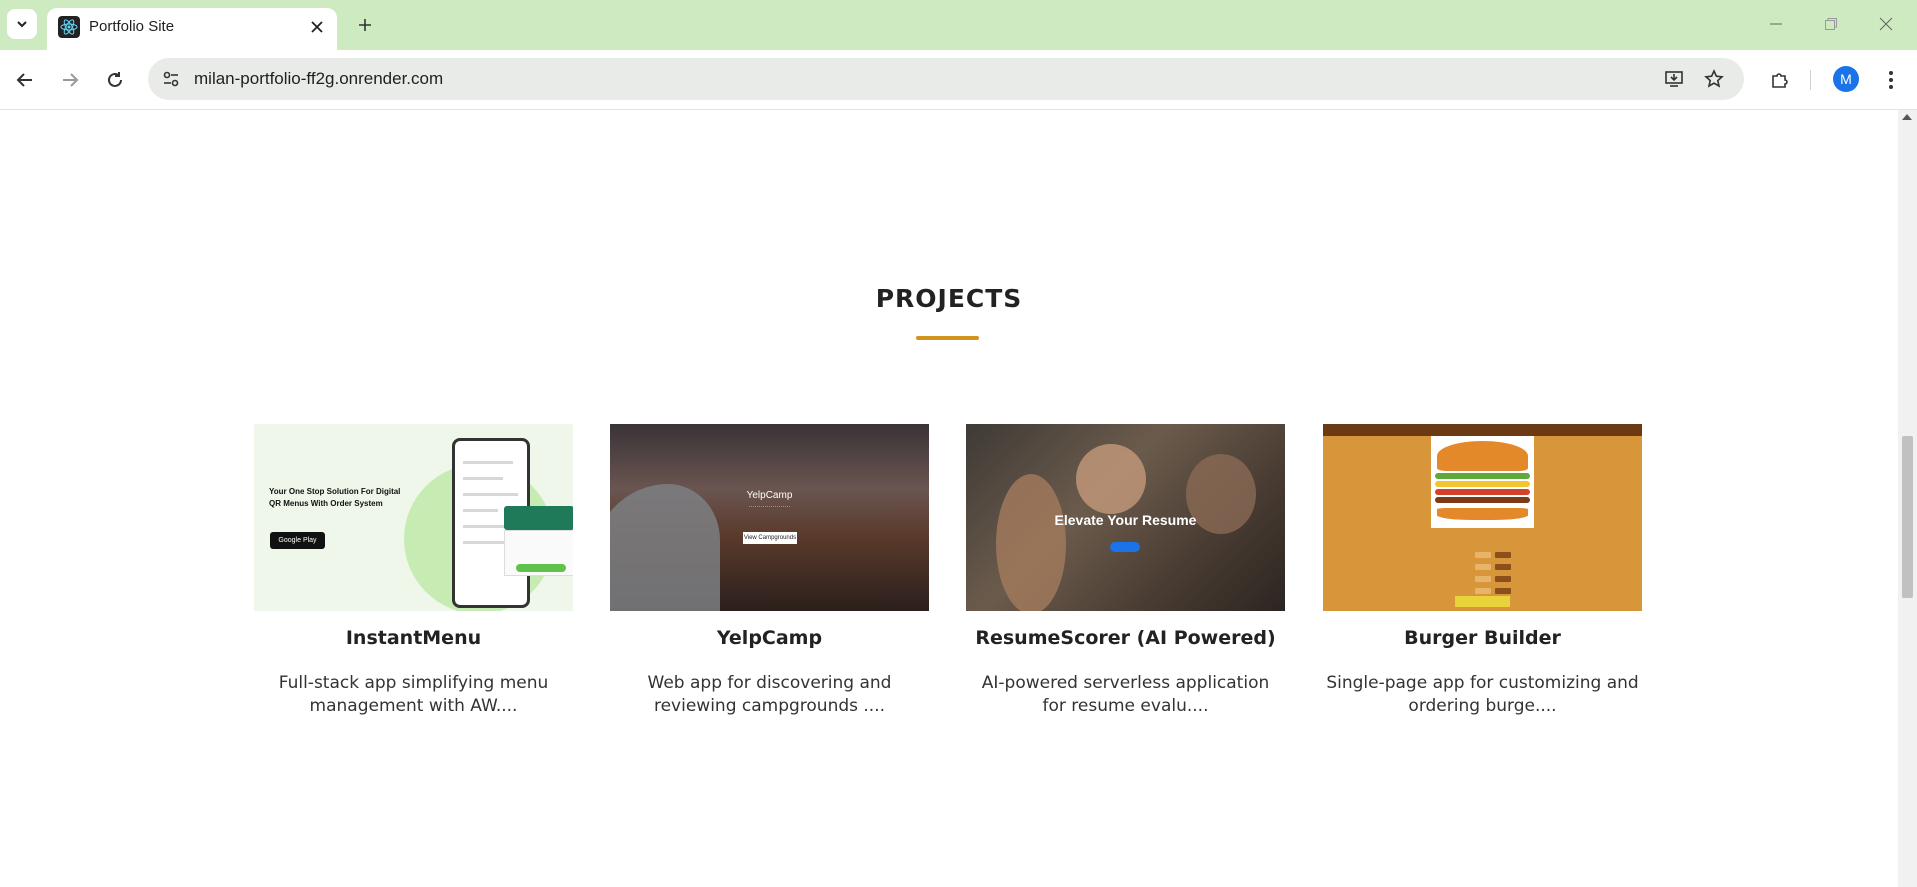 Image resolution: width=1917 pixels, height=887 pixels. Describe the element at coordinates (297, 540) in the screenshot. I see `google-play-badge: Google Play` at that location.